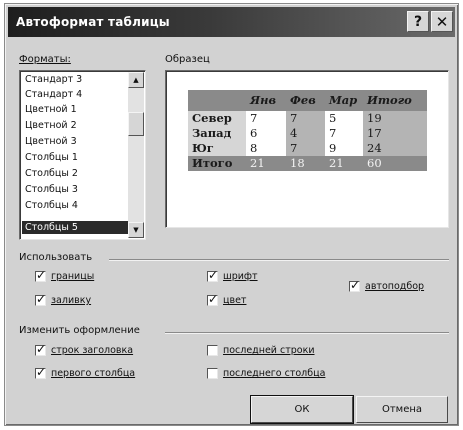 This screenshot has height=430, width=463. Describe the element at coordinates (235, 300) in the screenshot. I see `color-label: цвет` at that location.